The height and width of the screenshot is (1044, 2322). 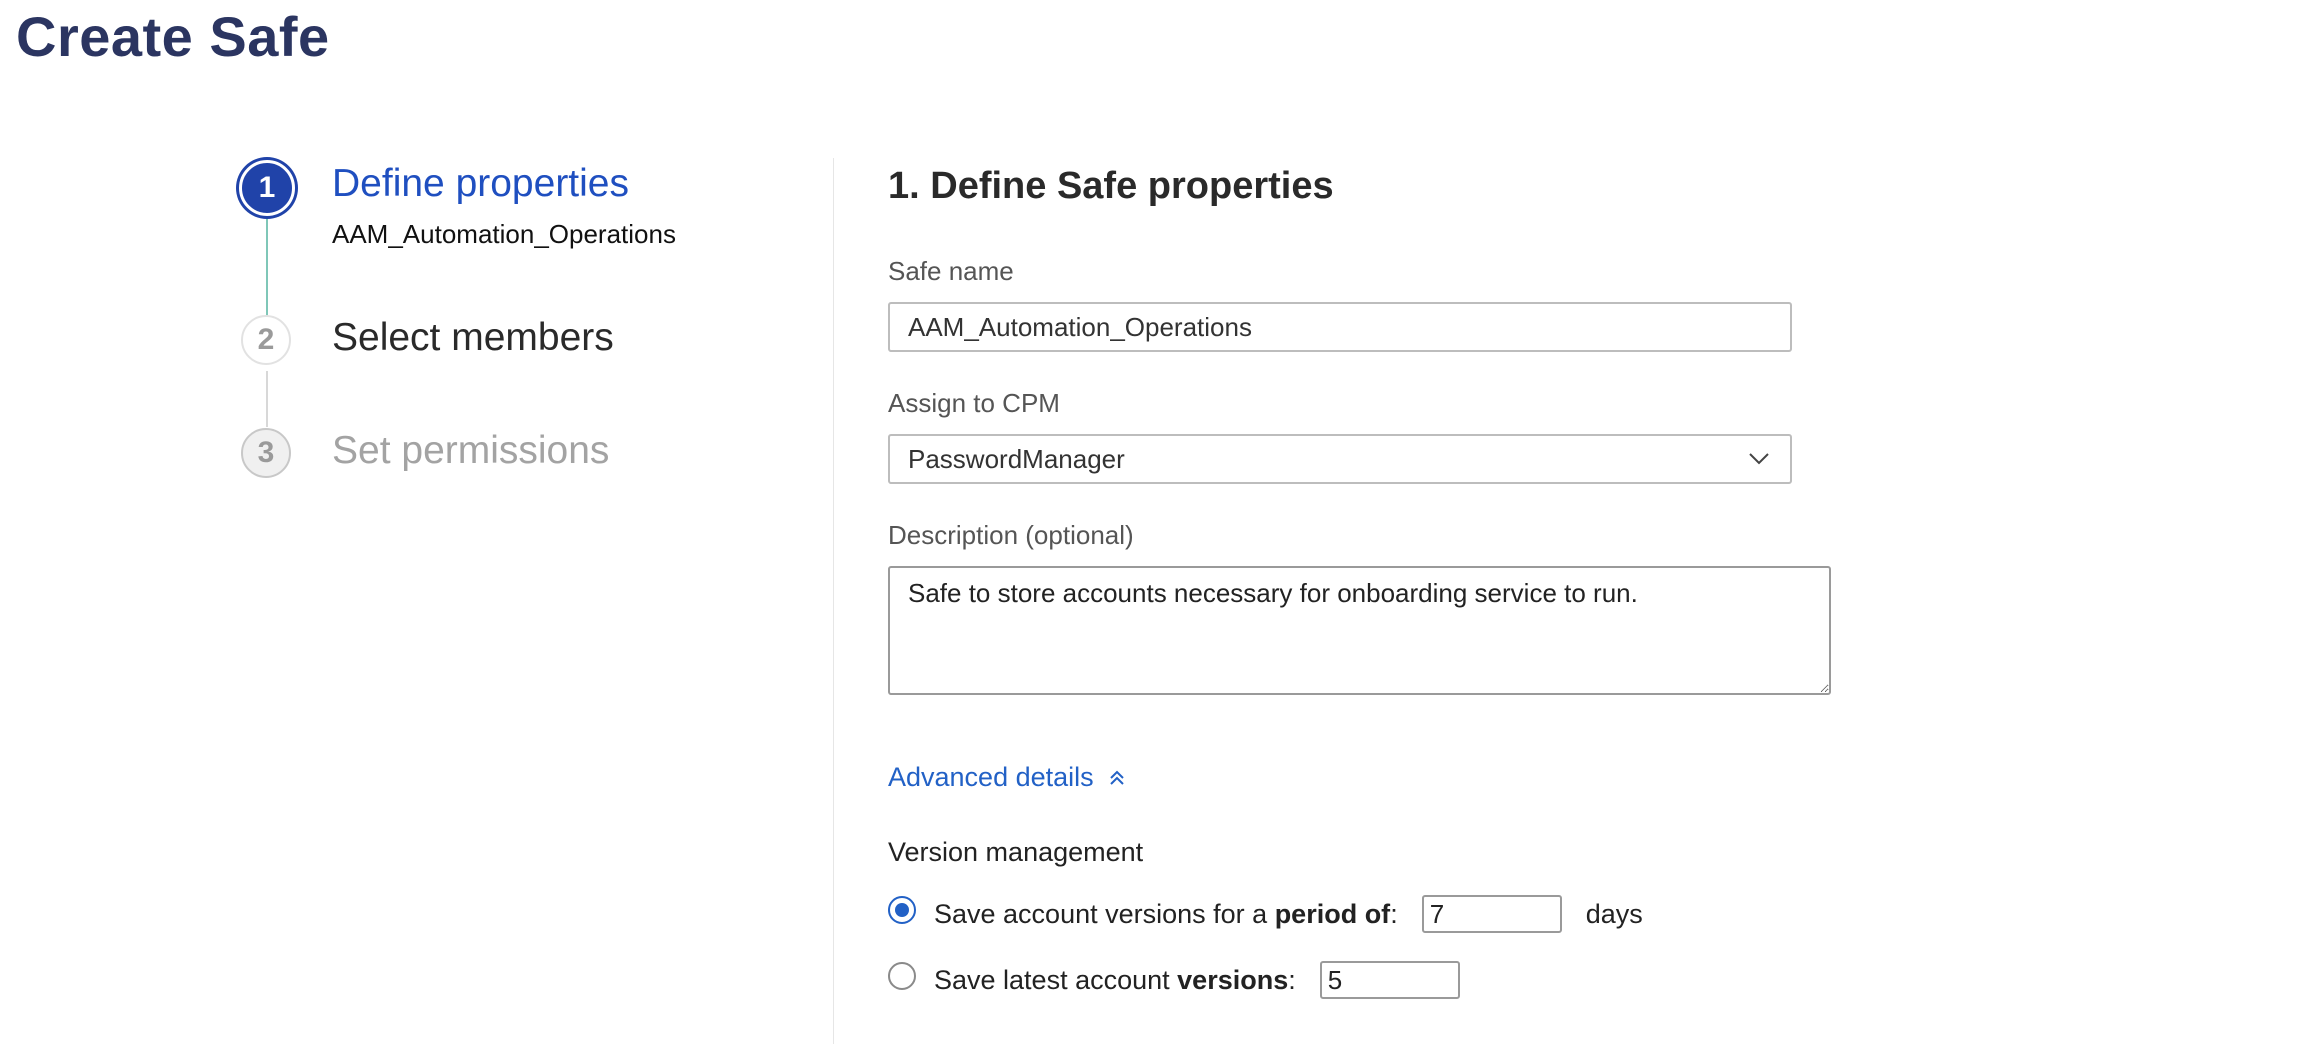 What do you see at coordinates (1166, 913) in the screenshot?
I see `period-radio-label: Save account versions for a period of:` at bounding box center [1166, 913].